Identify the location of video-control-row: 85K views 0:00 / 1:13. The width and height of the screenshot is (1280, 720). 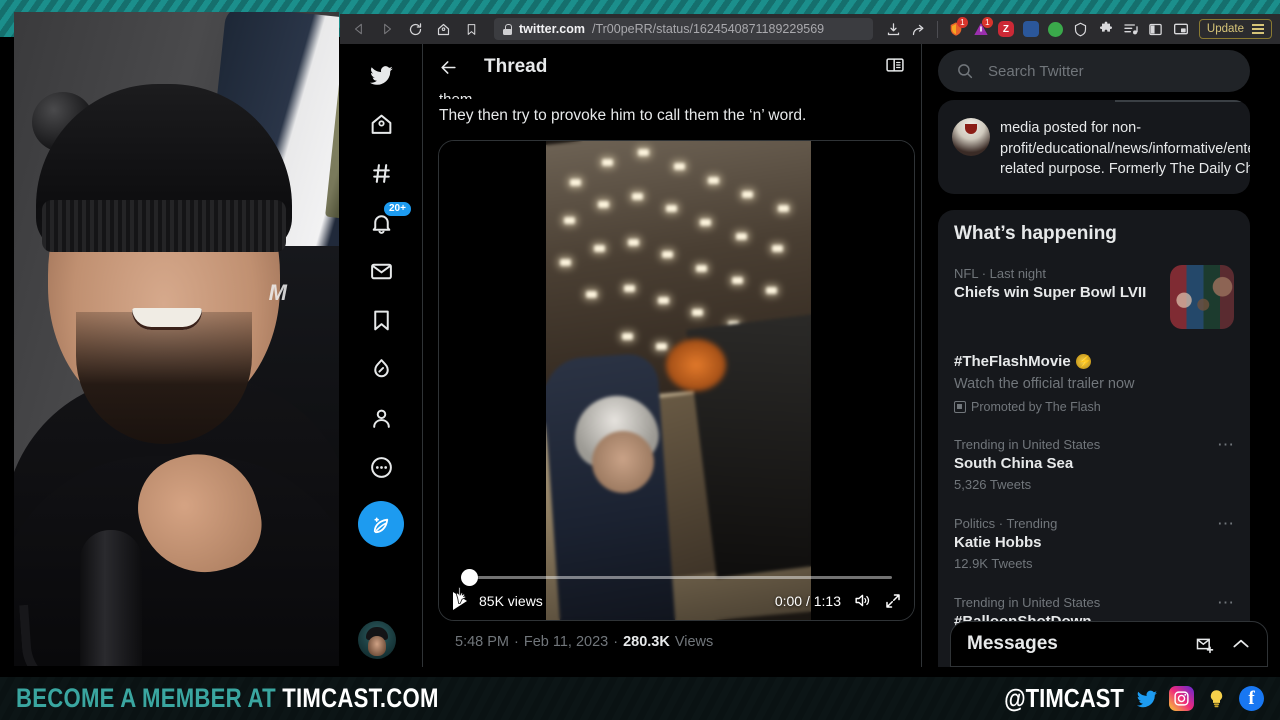
(676, 599).